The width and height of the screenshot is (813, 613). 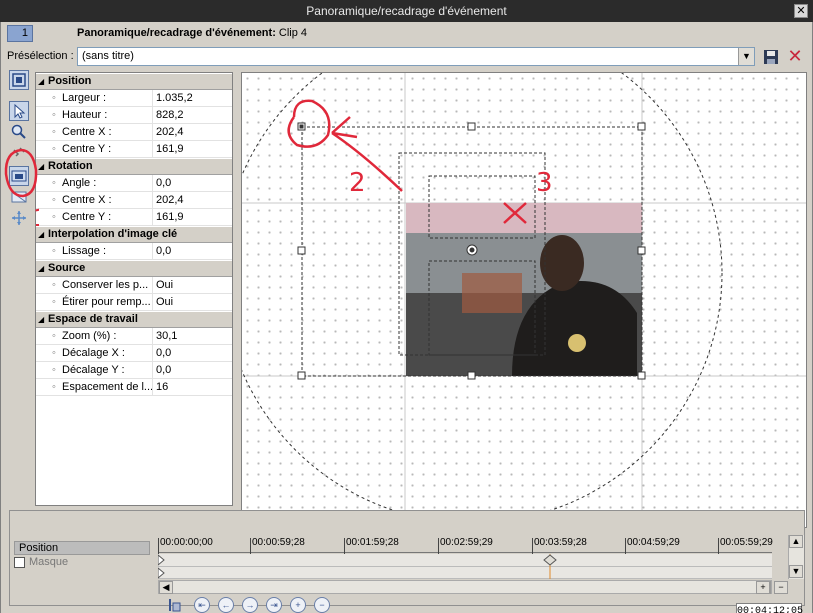 What do you see at coordinates (796, 541) in the screenshot?
I see `scroll-up-icon: ▲` at bounding box center [796, 541].